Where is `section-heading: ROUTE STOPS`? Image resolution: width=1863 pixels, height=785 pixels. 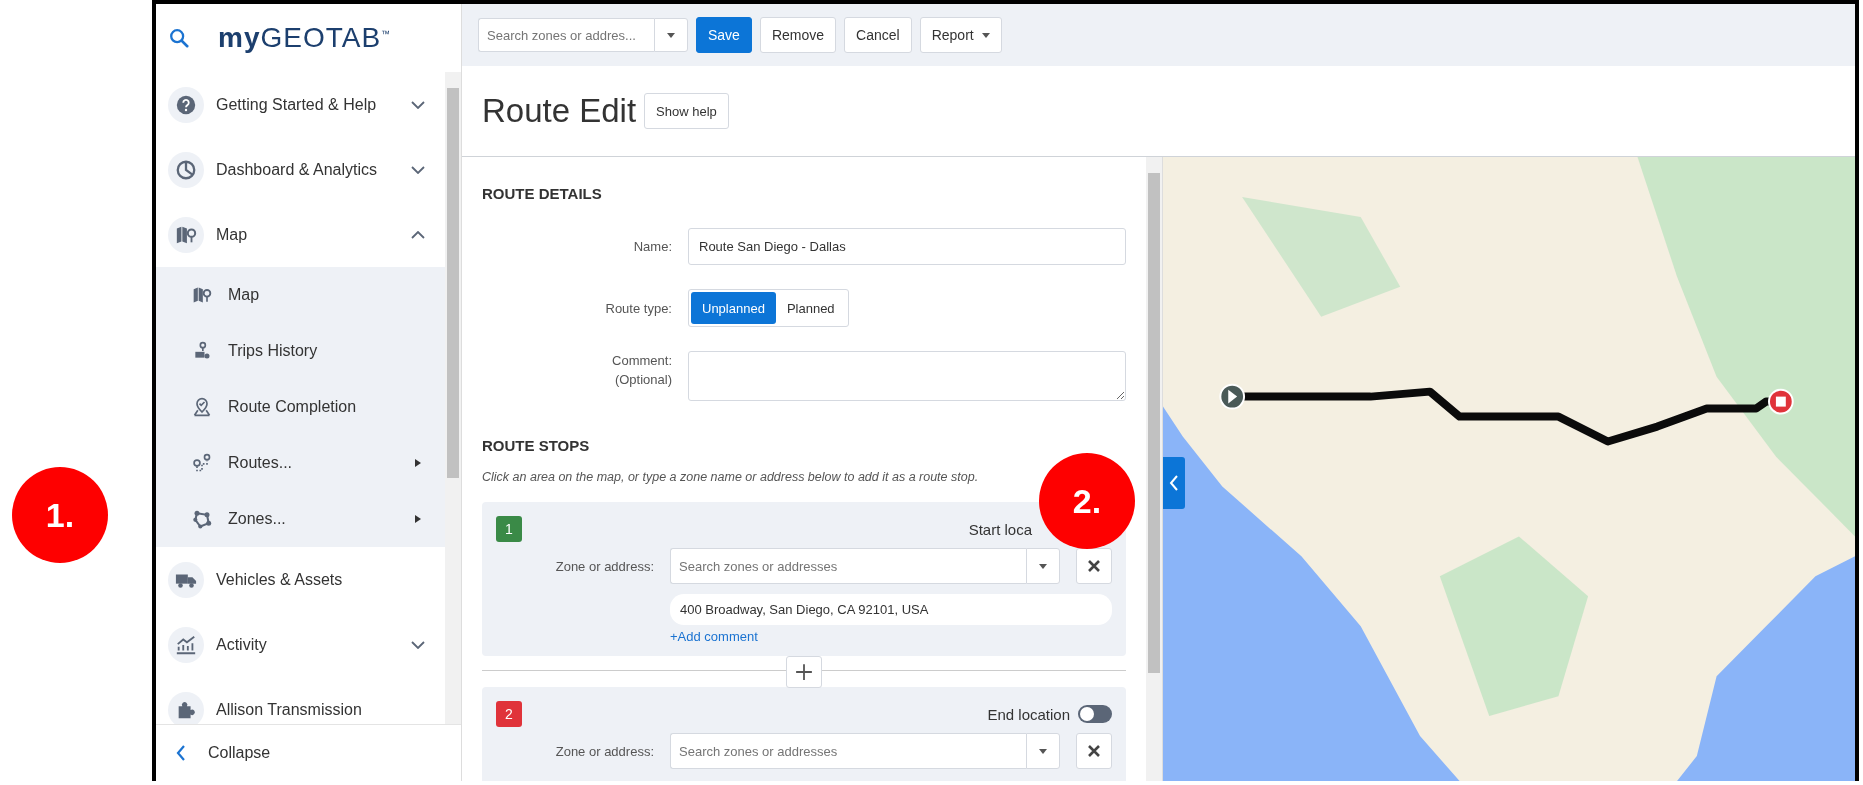 section-heading: ROUTE STOPS is located at coordinates (536, 445).